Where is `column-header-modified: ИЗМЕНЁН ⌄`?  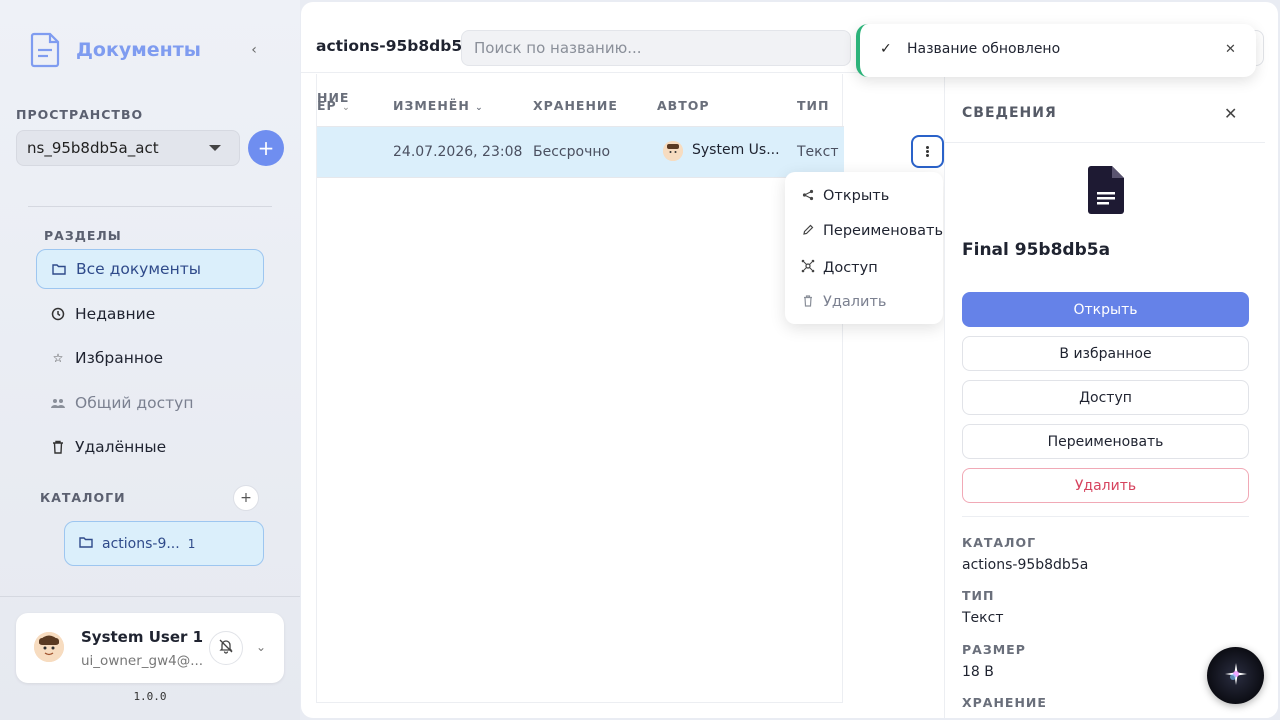 column-header-modified: ИЗМЕНЁН ⌄ is located at coordinates (438, 105).